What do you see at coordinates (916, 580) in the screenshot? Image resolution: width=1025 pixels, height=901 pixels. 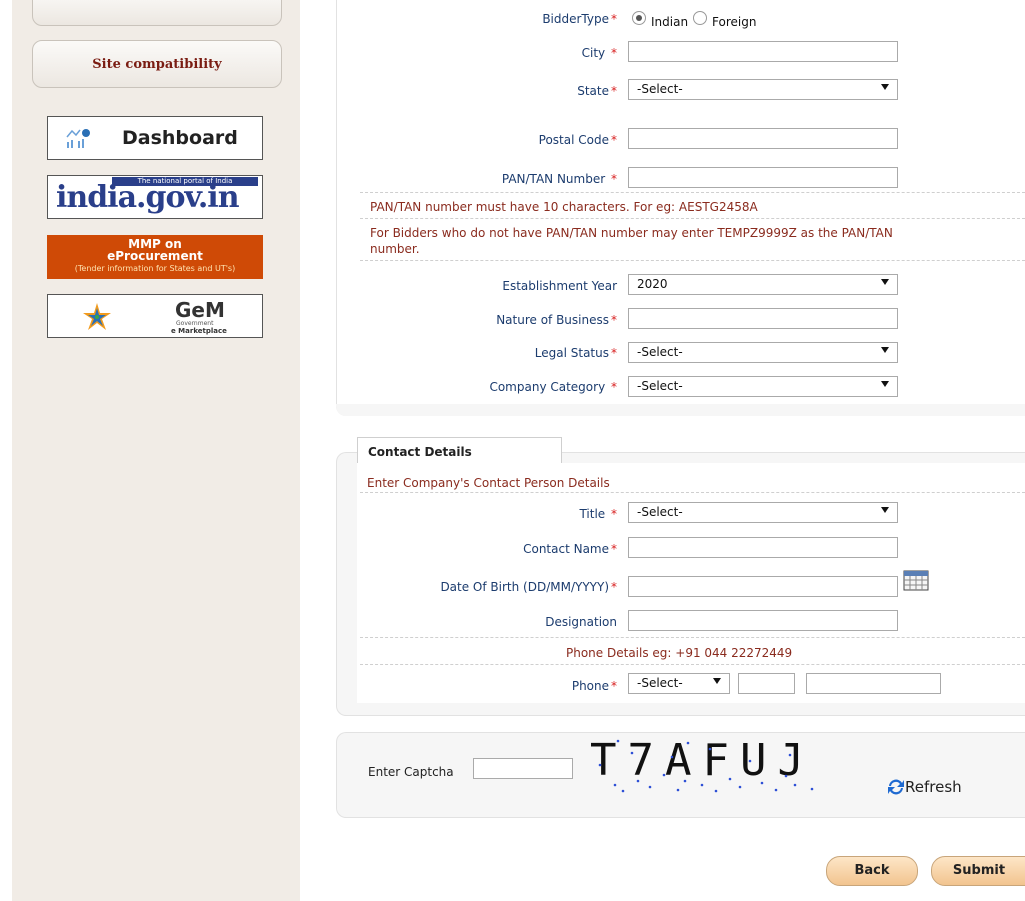 I see `calendar-icon` at bounding box center [916, 580].